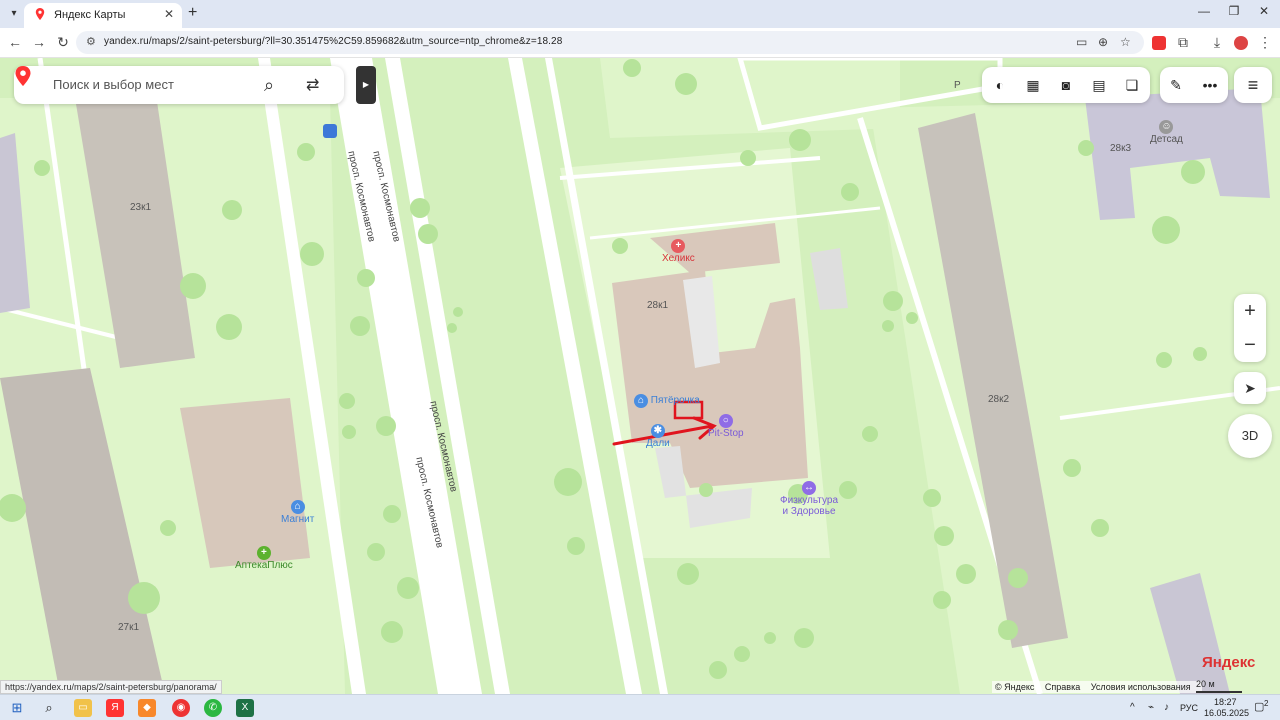  I want to click on help-link: Справка, so click(1062, 687).